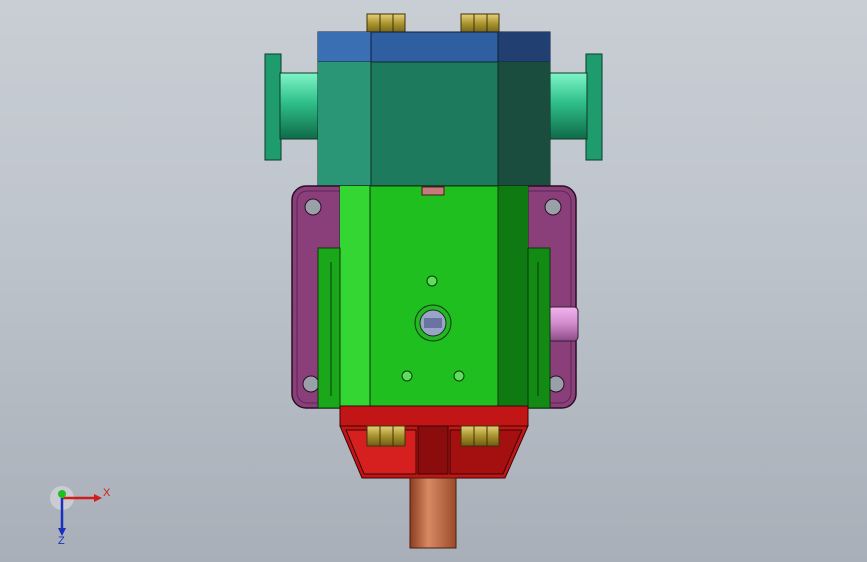 The height and width of the screenshot is (562, 867). I want to click on output-shaft, so click(433, 513).